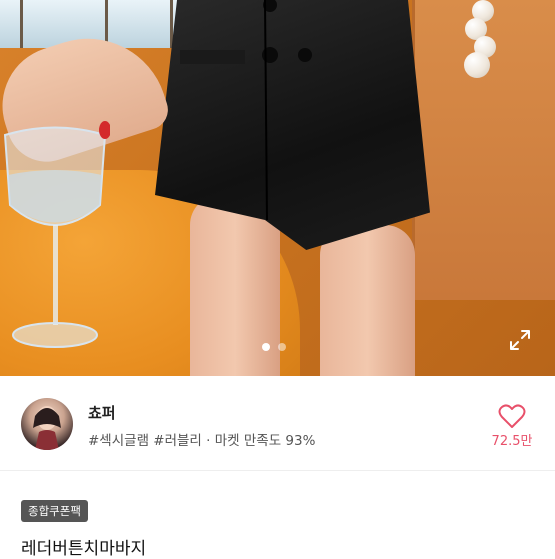 The image size is (555, 559). I want to click on carousel-indicator, so click(274, 347).